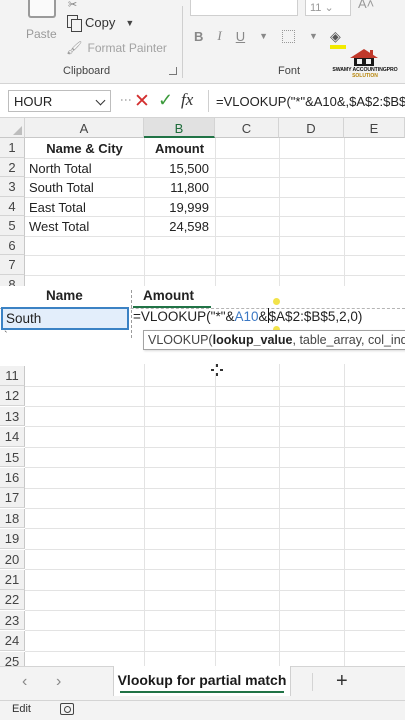  Describe the element at coordinates (116, 48) in the screenshot. I see `format-painter-button: 🖌 Format Painter` at that location.